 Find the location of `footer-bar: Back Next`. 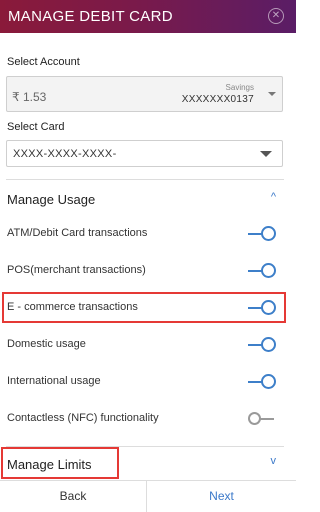

footer-bar: Back Next is located at coordinates (148, 496).